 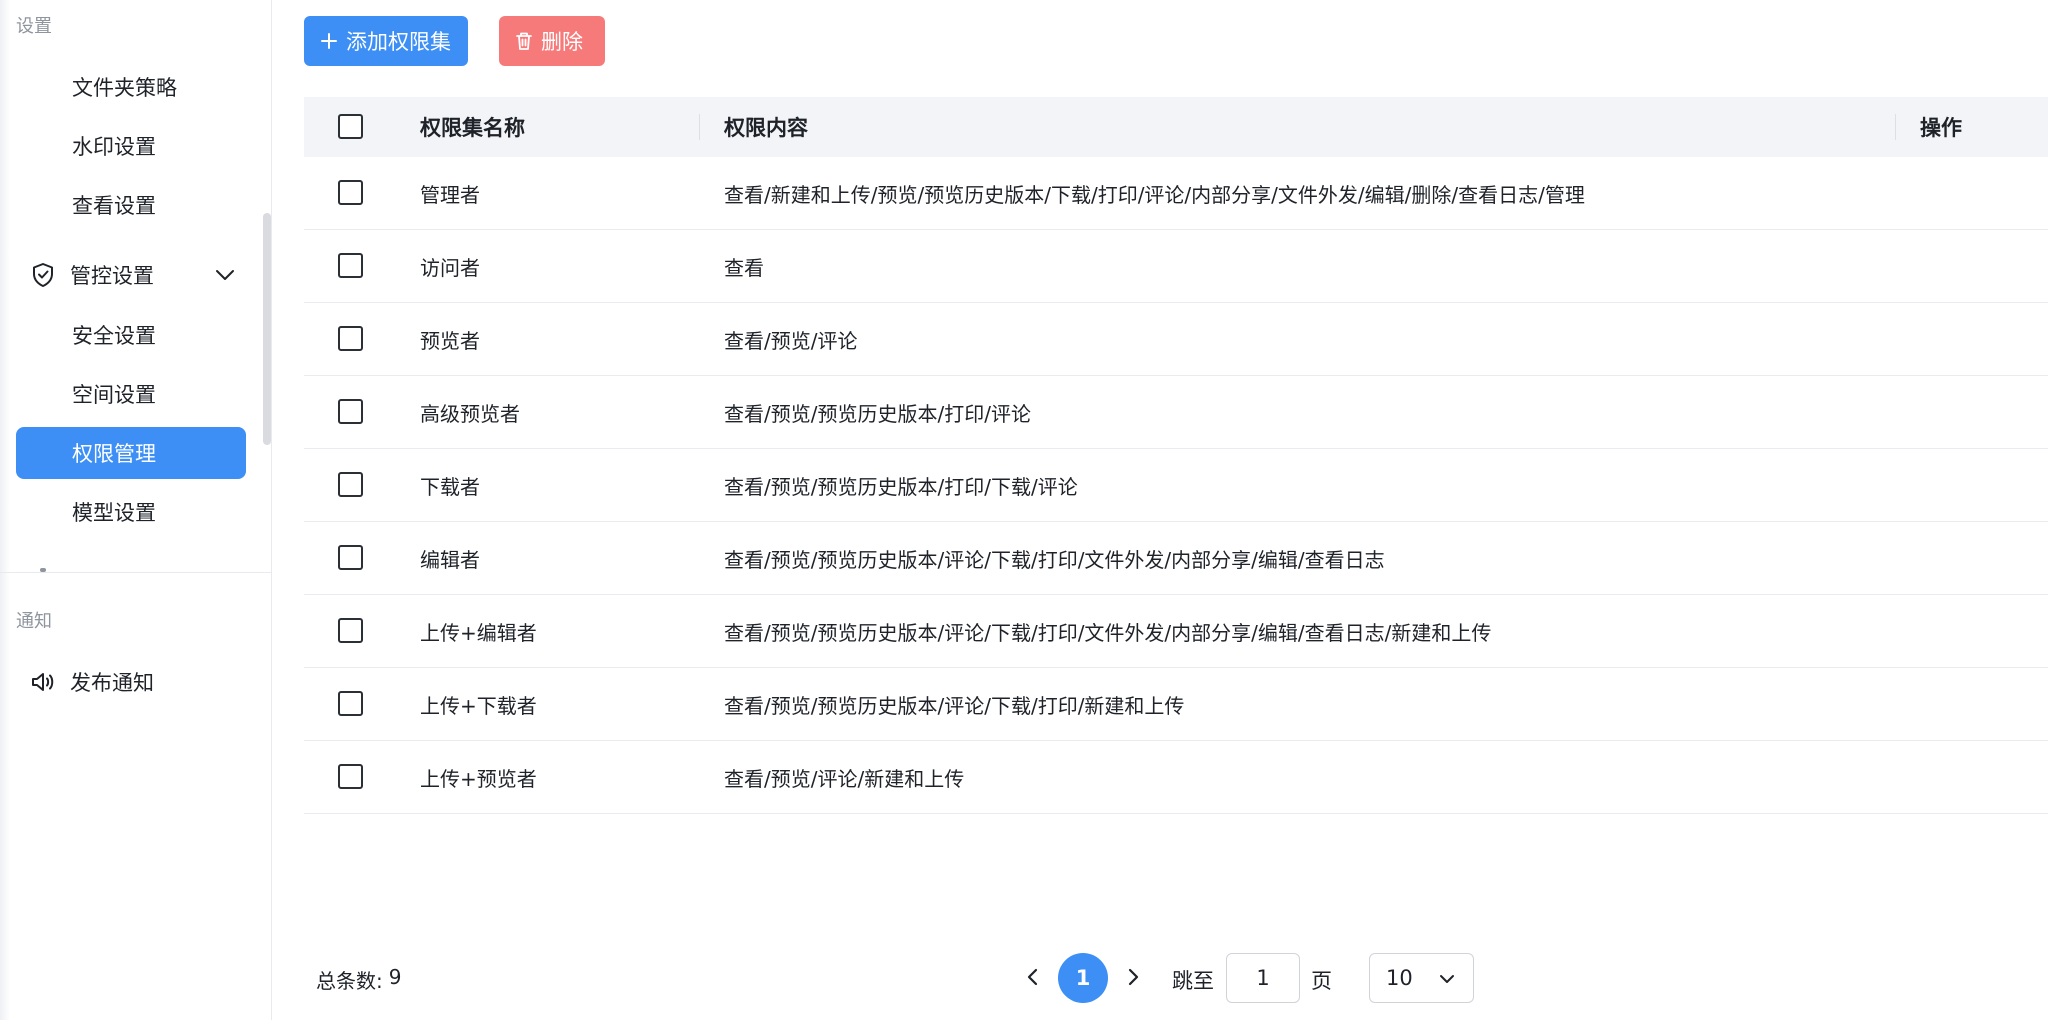 I want to click on sidebar-scrollbar, so click(x=267, y=329).